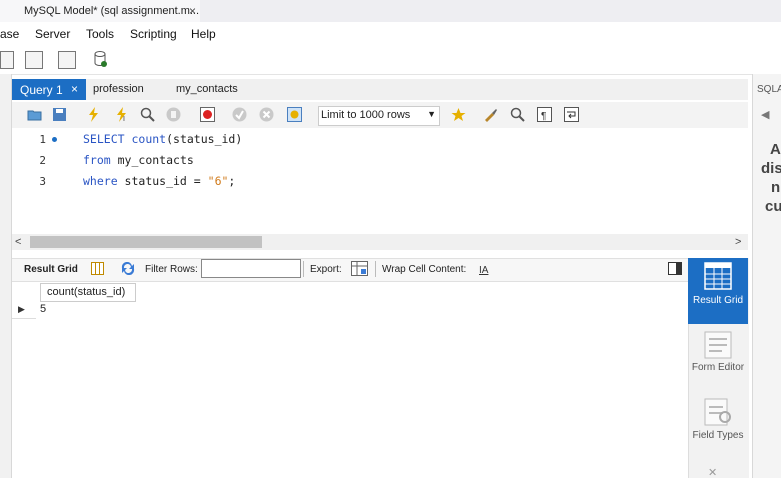 This screenshot has width=781, height=479. I want to click on filter-rows-input, so click(251, 268).